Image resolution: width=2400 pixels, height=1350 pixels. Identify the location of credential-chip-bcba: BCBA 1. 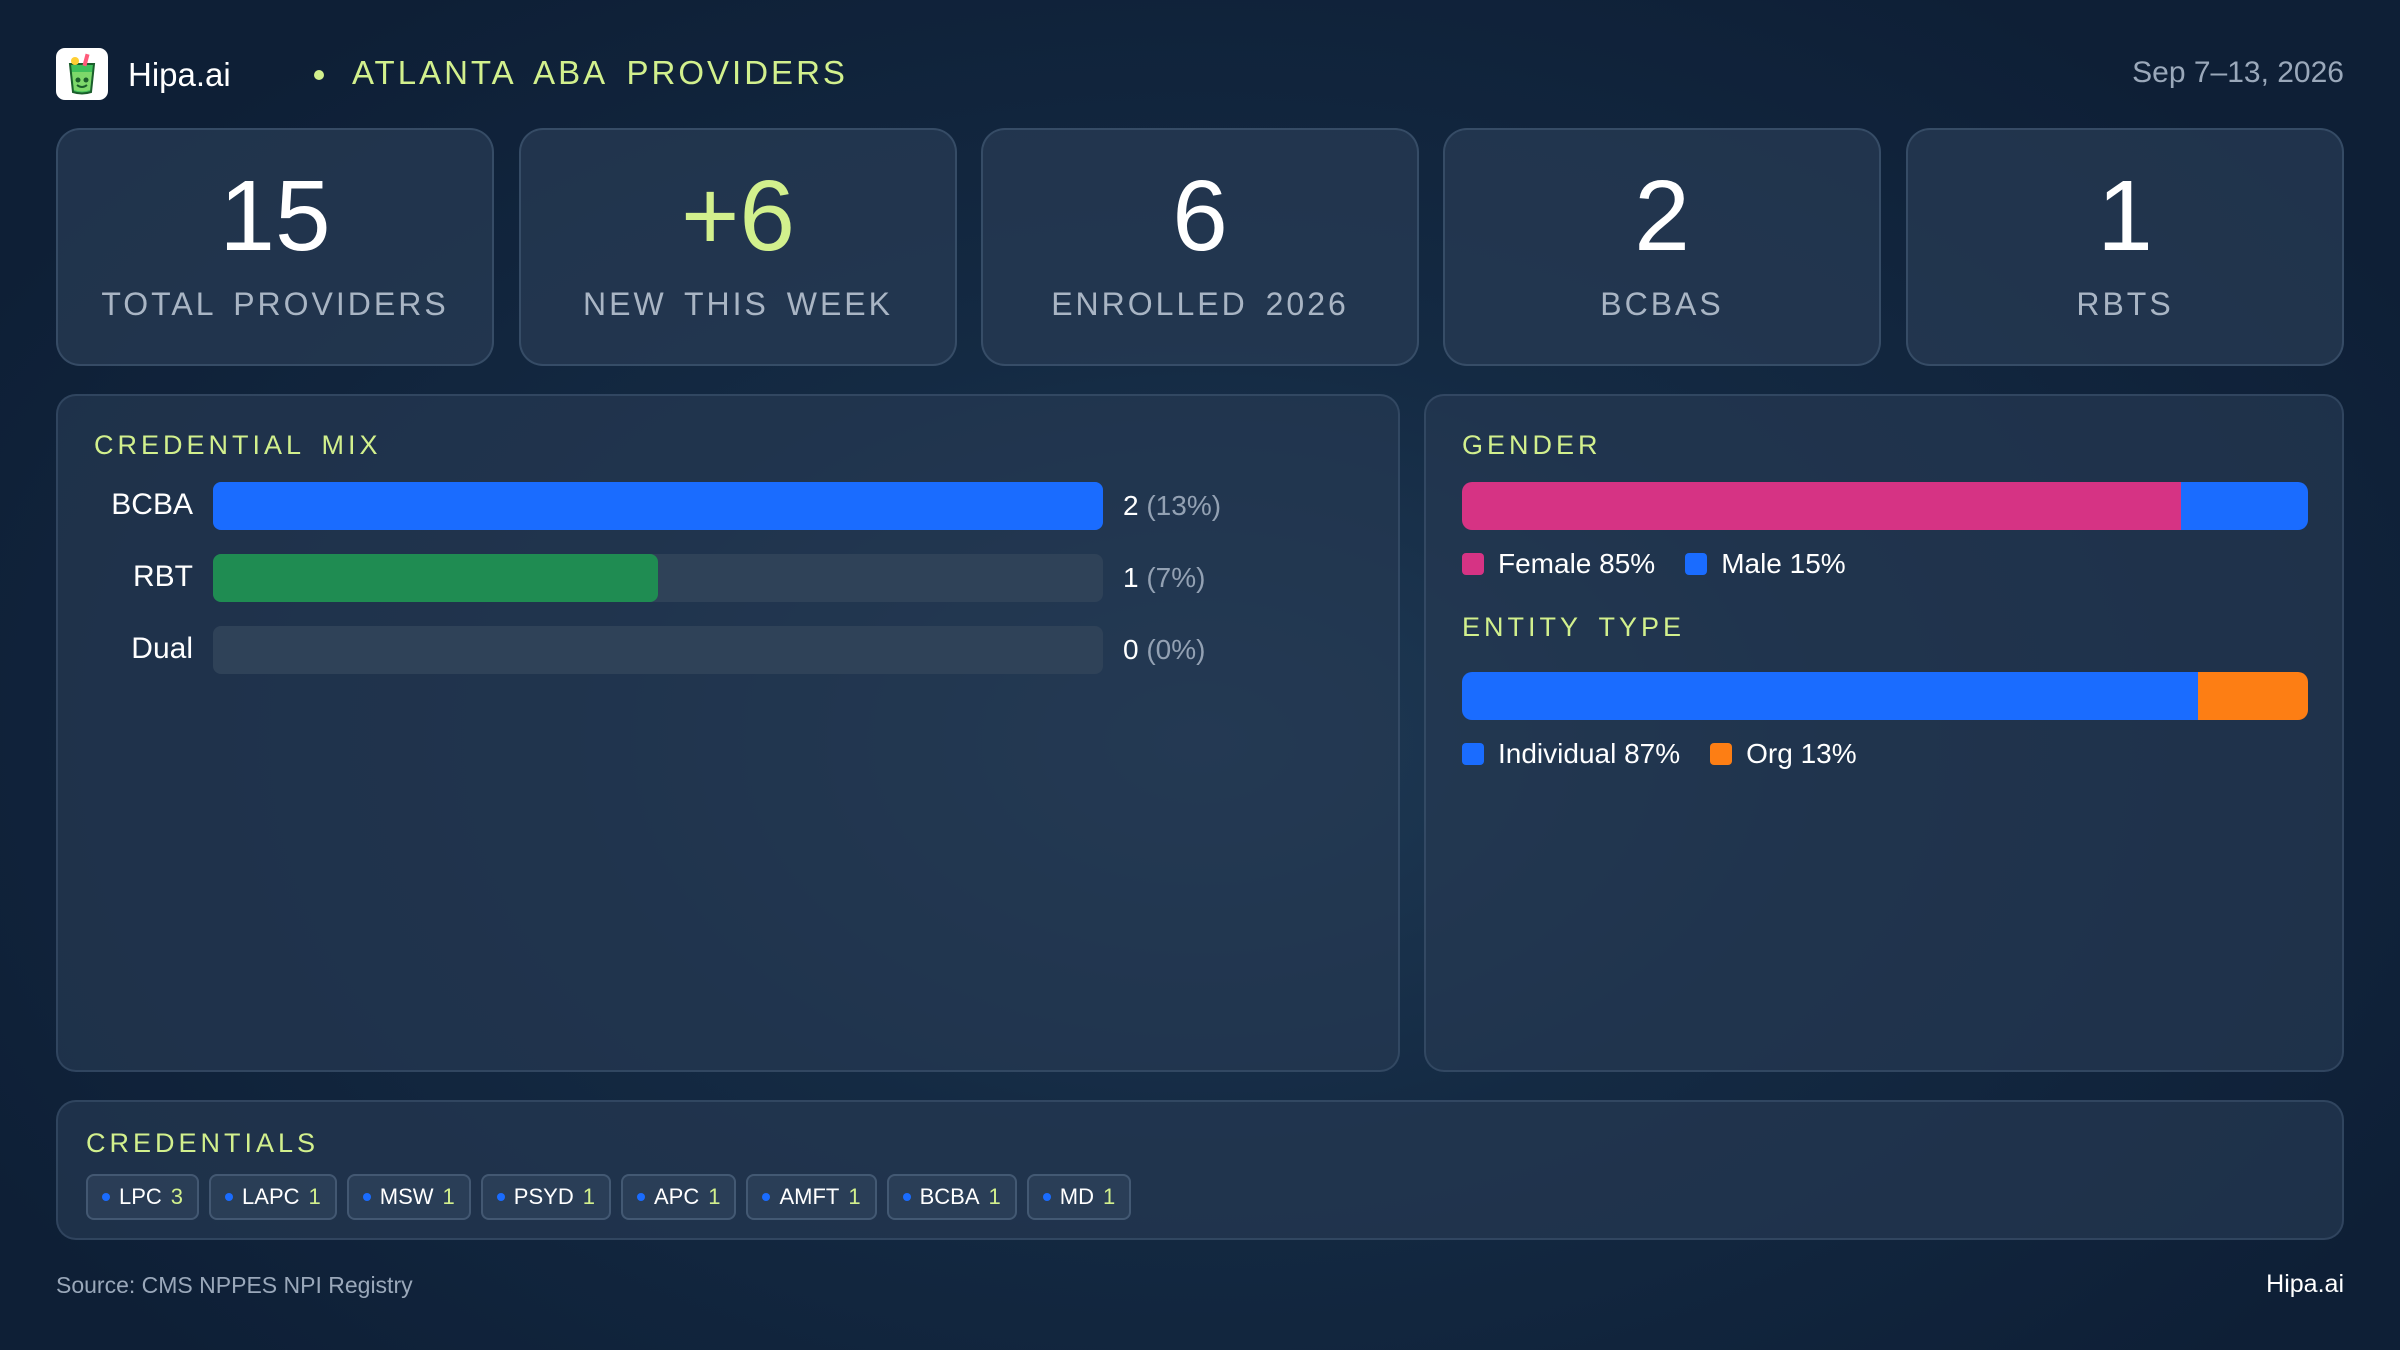
(951, 1197).